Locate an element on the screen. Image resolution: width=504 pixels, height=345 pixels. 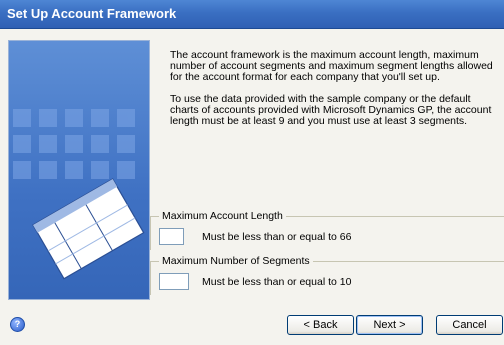
account-framework-illustration is located at coordinates (79, 194).